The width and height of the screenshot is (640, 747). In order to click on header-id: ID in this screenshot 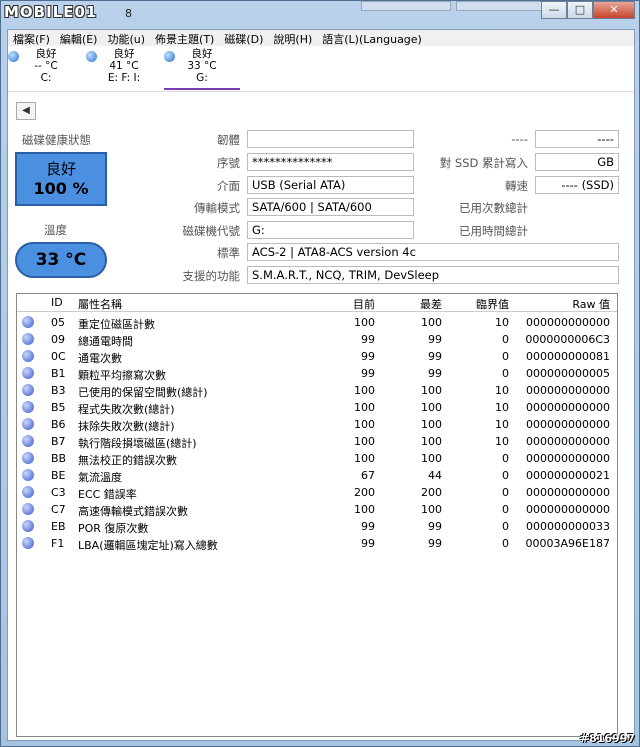, I will do `click(57, 302)`.